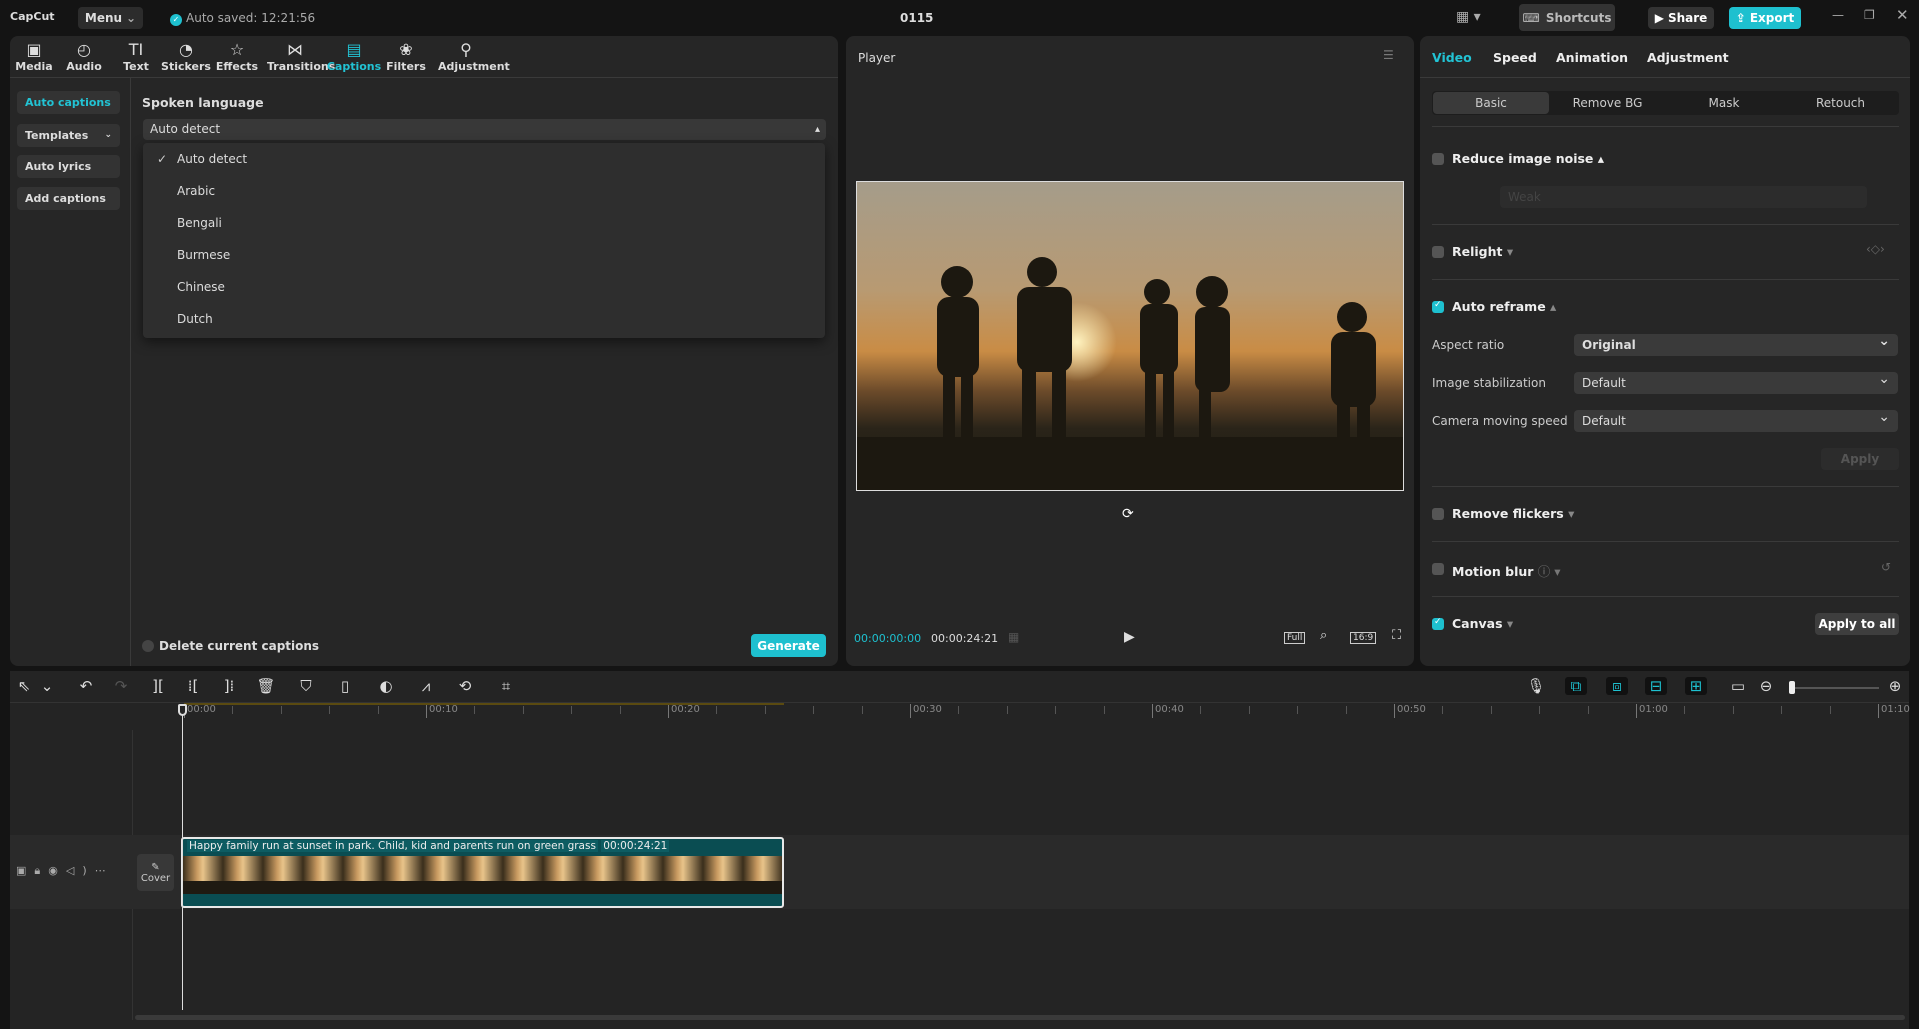 This screenshot has width=1919, height=1029. Describe the element at coordinates (121, 686) in the screenshot. I see `redo-icon: ↷` at that location.